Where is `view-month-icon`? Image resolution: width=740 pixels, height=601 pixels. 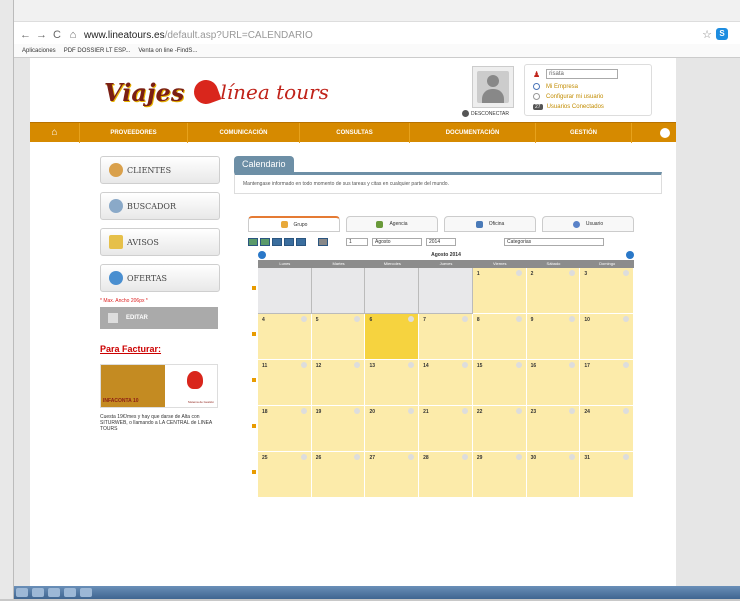 view-month-icon is located at coordinates (277, 242).